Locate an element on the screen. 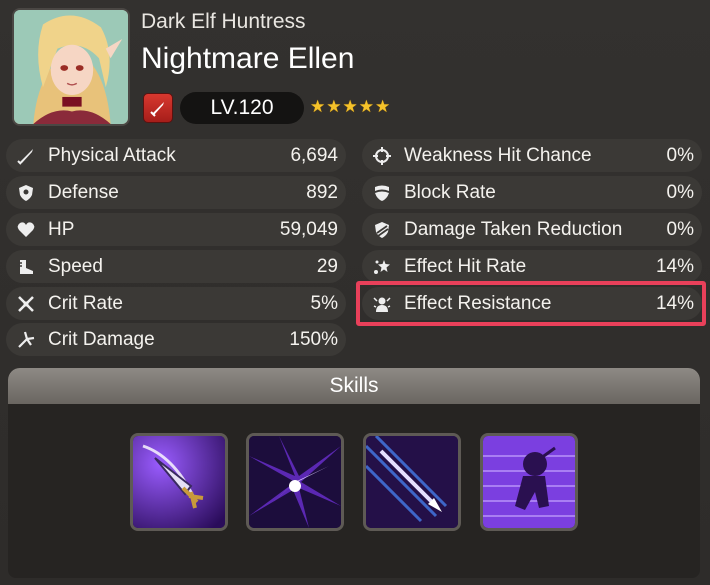  class-badge is located at coordinates (158, 108).